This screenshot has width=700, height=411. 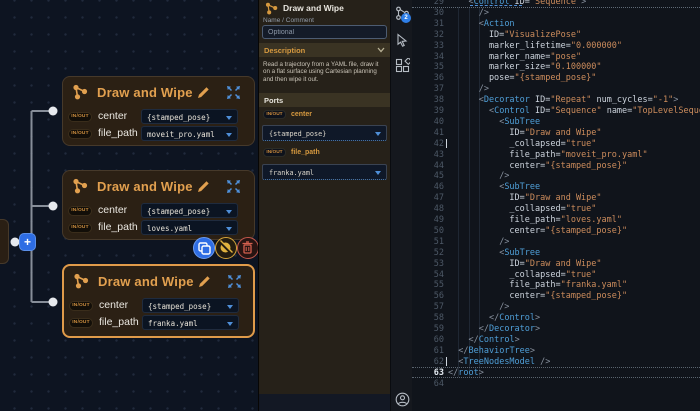 I want to click on code-line: 42 _collapsed="true", so click(x=556, y=143).